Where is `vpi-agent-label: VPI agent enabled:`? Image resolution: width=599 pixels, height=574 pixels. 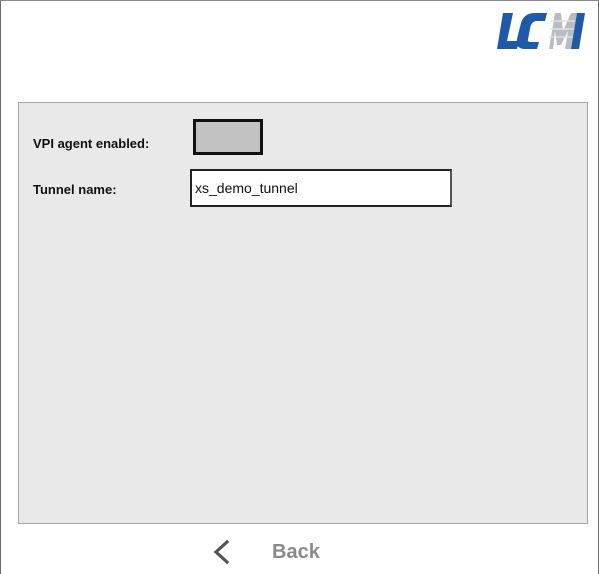
vpi-agent-label: VPI agent enabled: is located at coordinates (91, 143).